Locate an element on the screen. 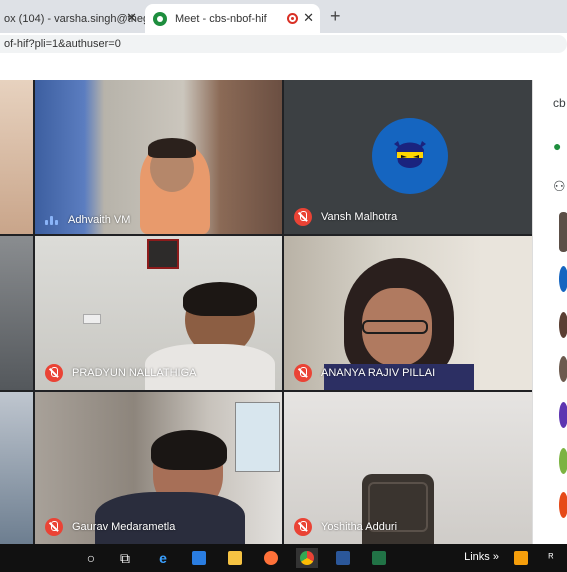 The height and width of the screenshot is (572, 567). participant-name: Gaurav Medarametla is located at coordinates (124, 527).